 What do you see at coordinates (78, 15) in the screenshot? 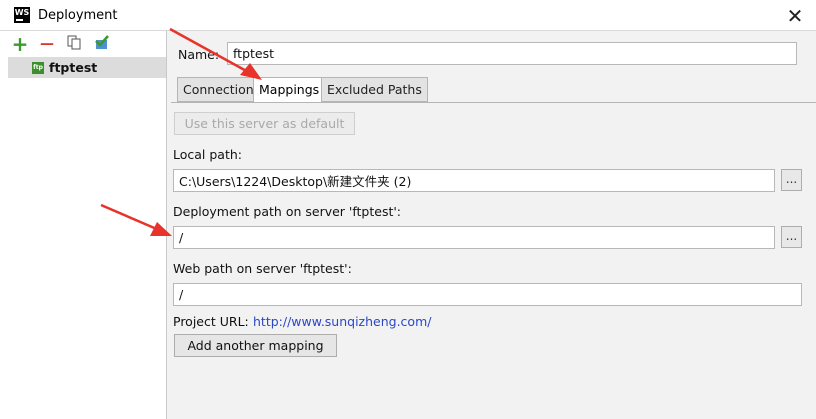
I see `window-title: Deployment` at bounding box center [78, 15].